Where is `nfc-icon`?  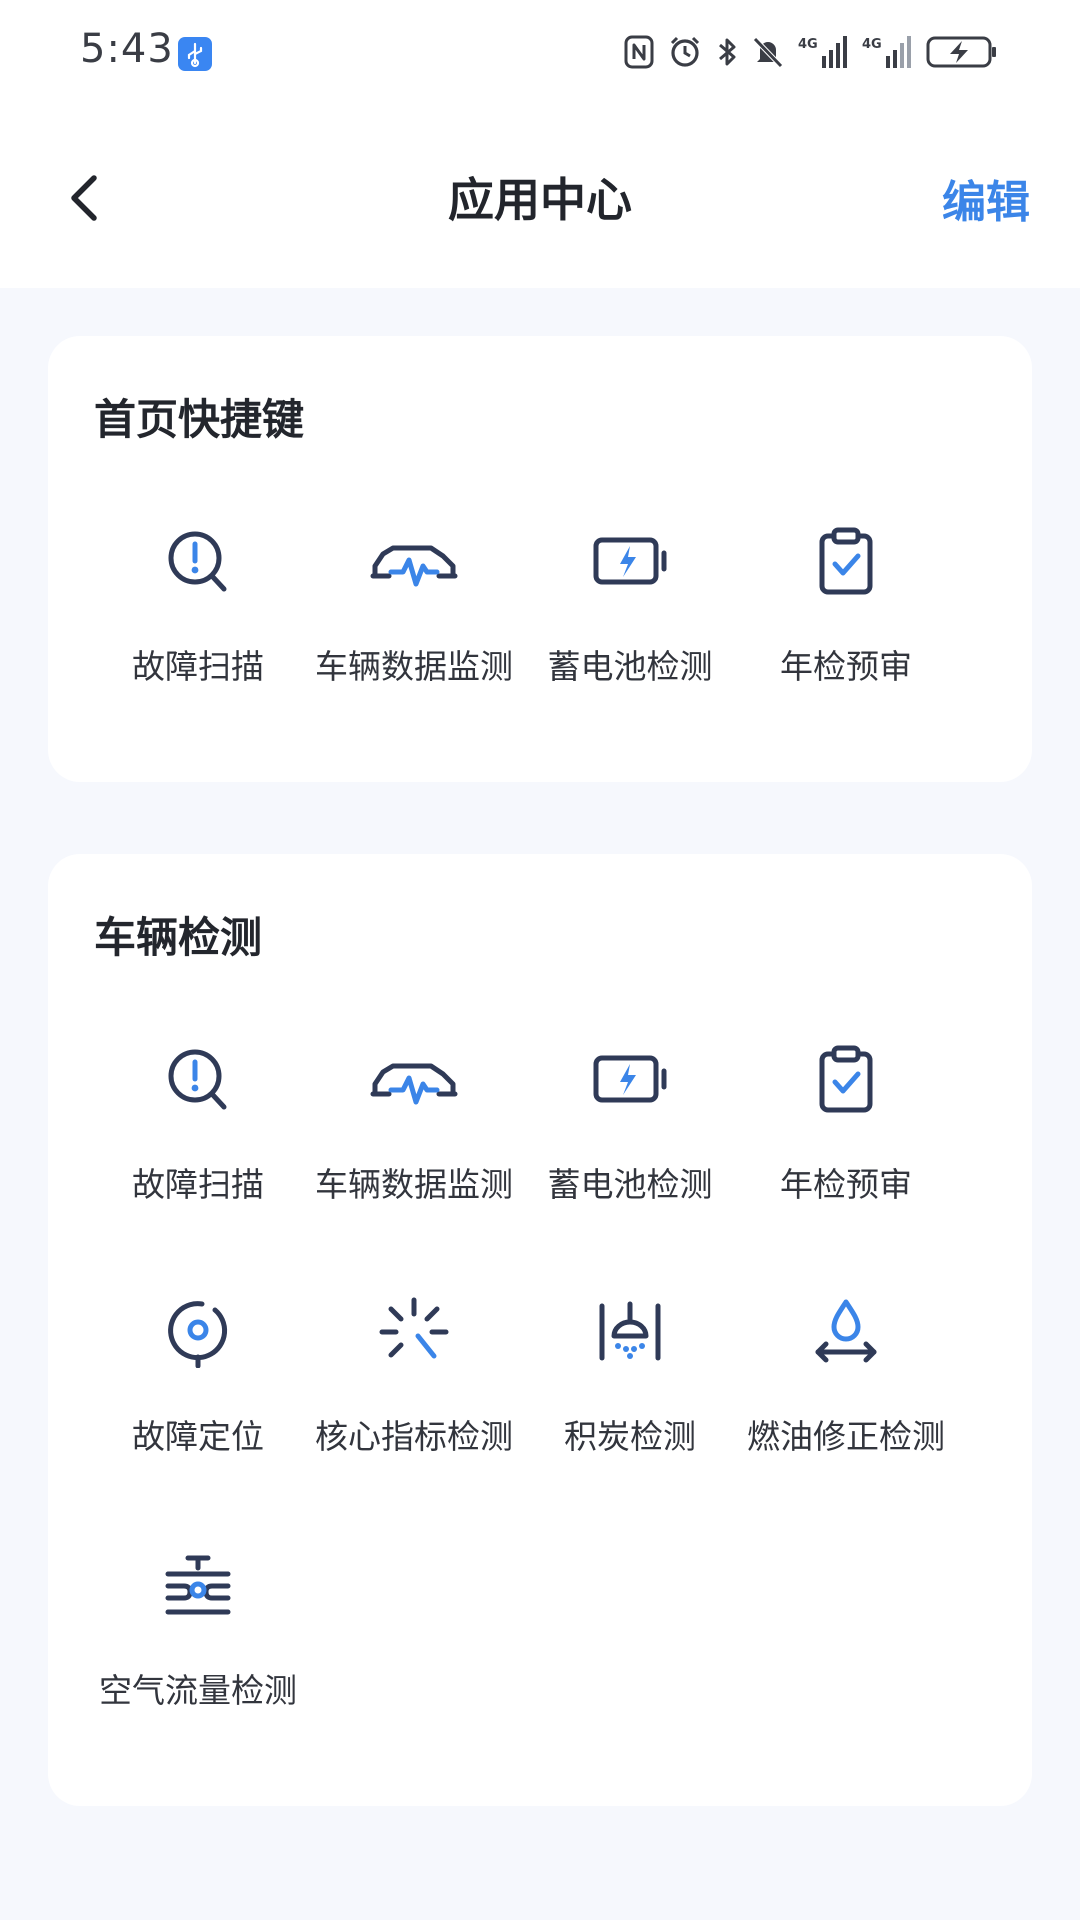
nfc-icon is located at coordinates (639, 52).